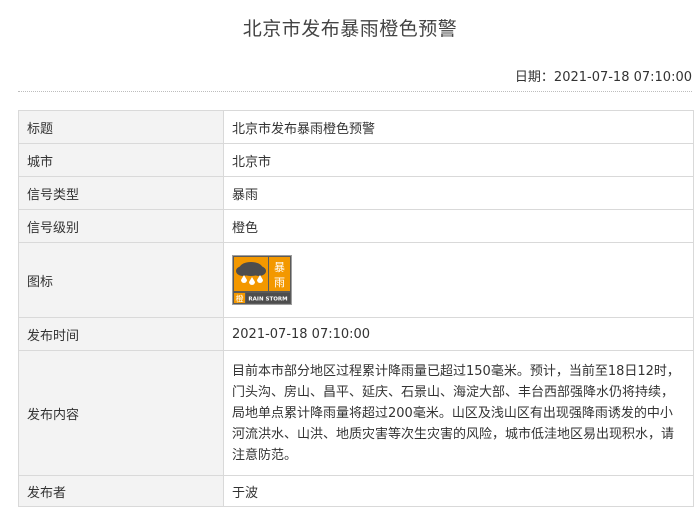 The width and height of the screenshot is (700, 522). Describe the element at coordinates (355, 91) in the screenshot. I see `divider` at that location.